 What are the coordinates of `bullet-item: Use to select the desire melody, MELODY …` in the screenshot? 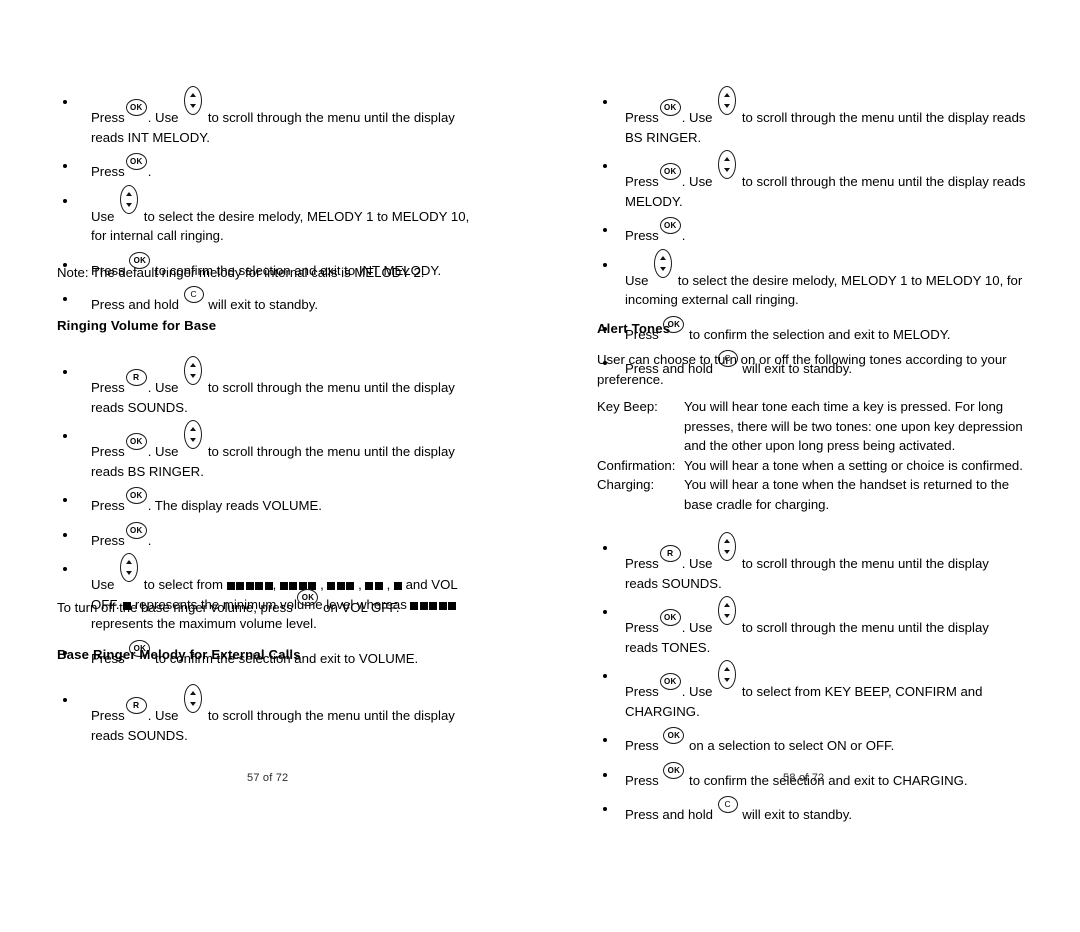 It's located at (815, 279).